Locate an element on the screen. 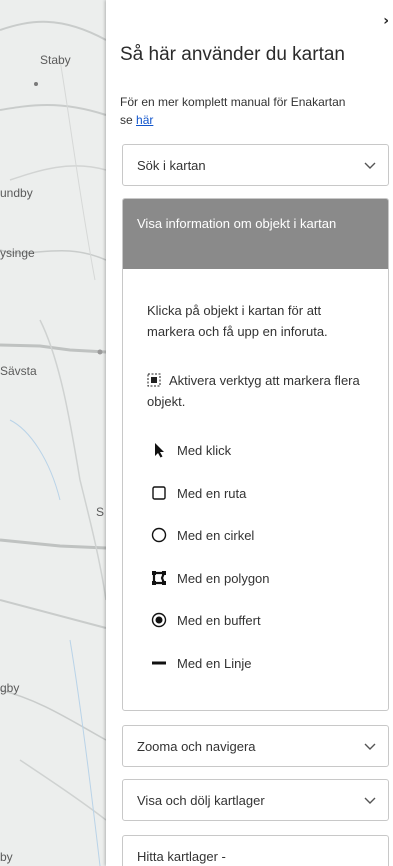  tool-label: Med klick is located at coordinates (204, 450).